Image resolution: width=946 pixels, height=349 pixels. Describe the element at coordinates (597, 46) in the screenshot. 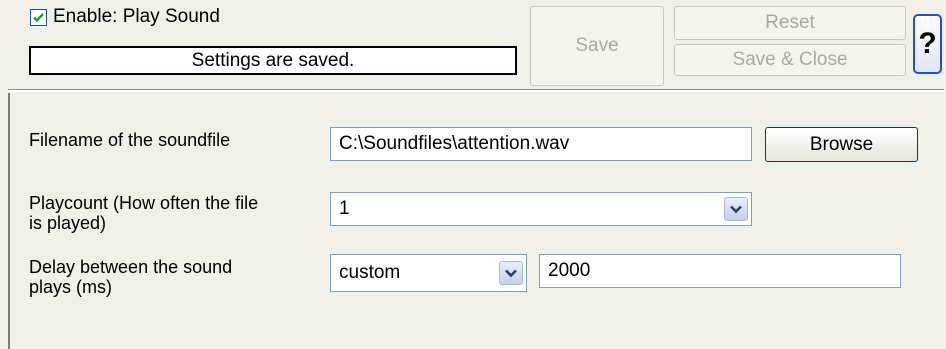

I see `save-button: Save` at that location.